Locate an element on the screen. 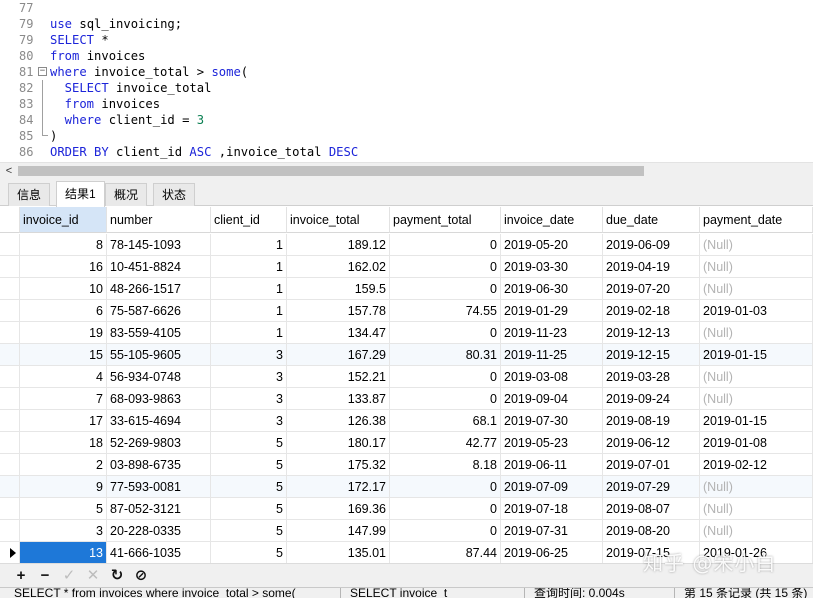 The image size is (813, 598). cell-invoice-date: 2019-11-25 is located at coordinates (552, 355).